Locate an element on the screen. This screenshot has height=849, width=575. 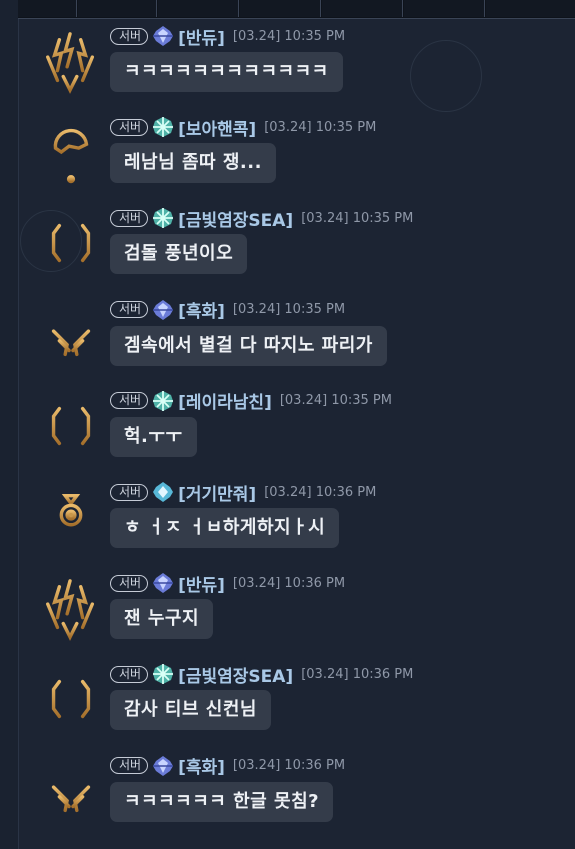
message-bubble: 검돌 풍년이오 is located at coordinates (179, 254).